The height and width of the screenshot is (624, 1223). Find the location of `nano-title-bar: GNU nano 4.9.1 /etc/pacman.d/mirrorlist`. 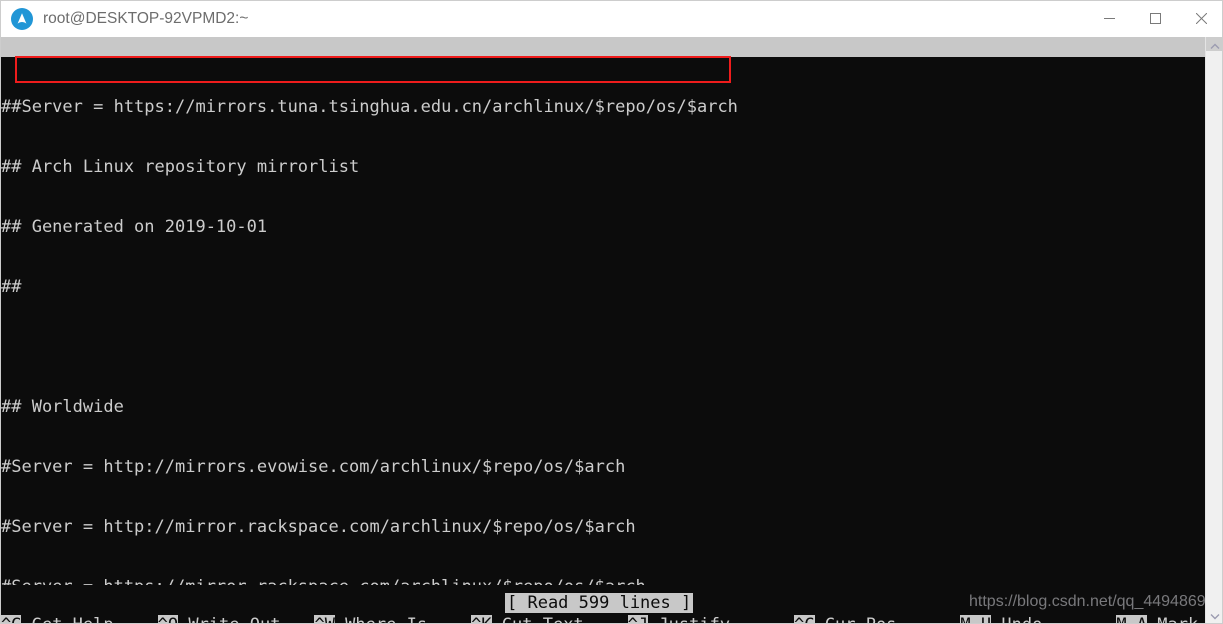

nano-title-bar: GNU nano 4.9.1 /etc/pacman.d/mirrorlist is located at coordinates (603, 47).